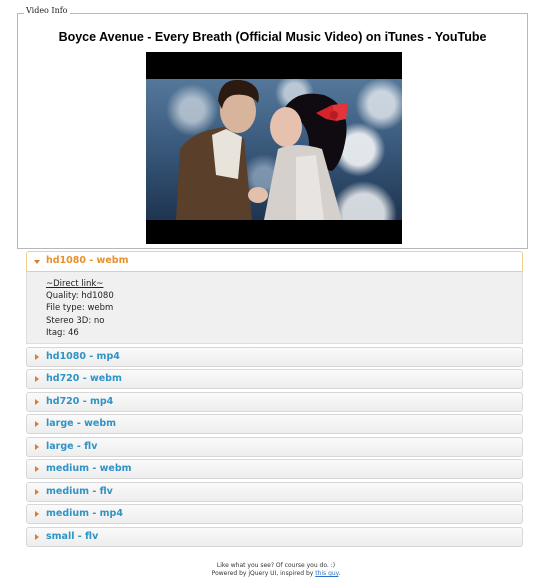 The height and width of the screenshot is (582, 552). I want to click on footer-credits-suffix: ., so click(339, 573).